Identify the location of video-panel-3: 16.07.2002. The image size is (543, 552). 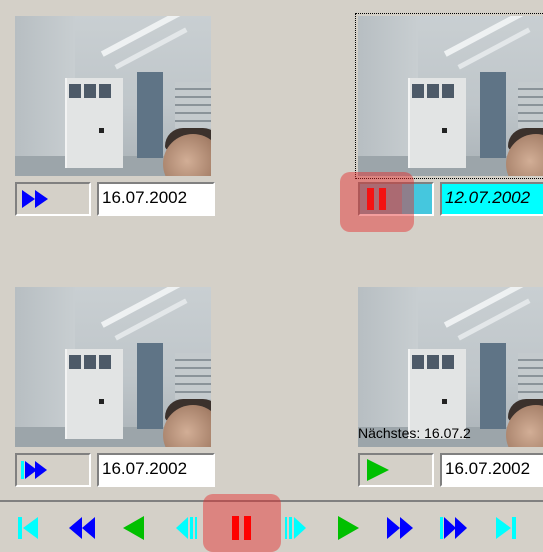
(115, 389).